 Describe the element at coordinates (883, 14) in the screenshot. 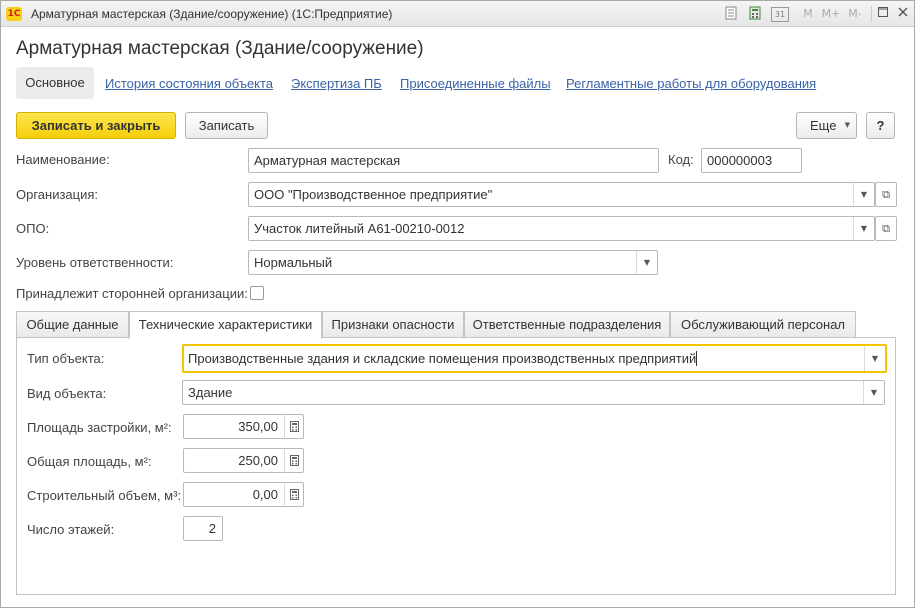

I see `restore-icon` at that location.